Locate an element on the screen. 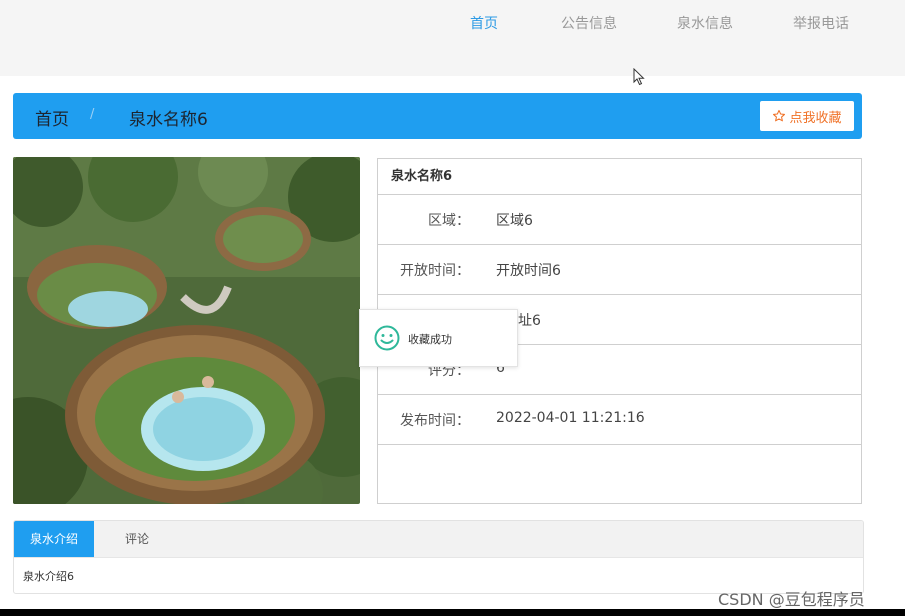  watermark: CSDN @豆包程序员 is located at coordinates (791, 599).